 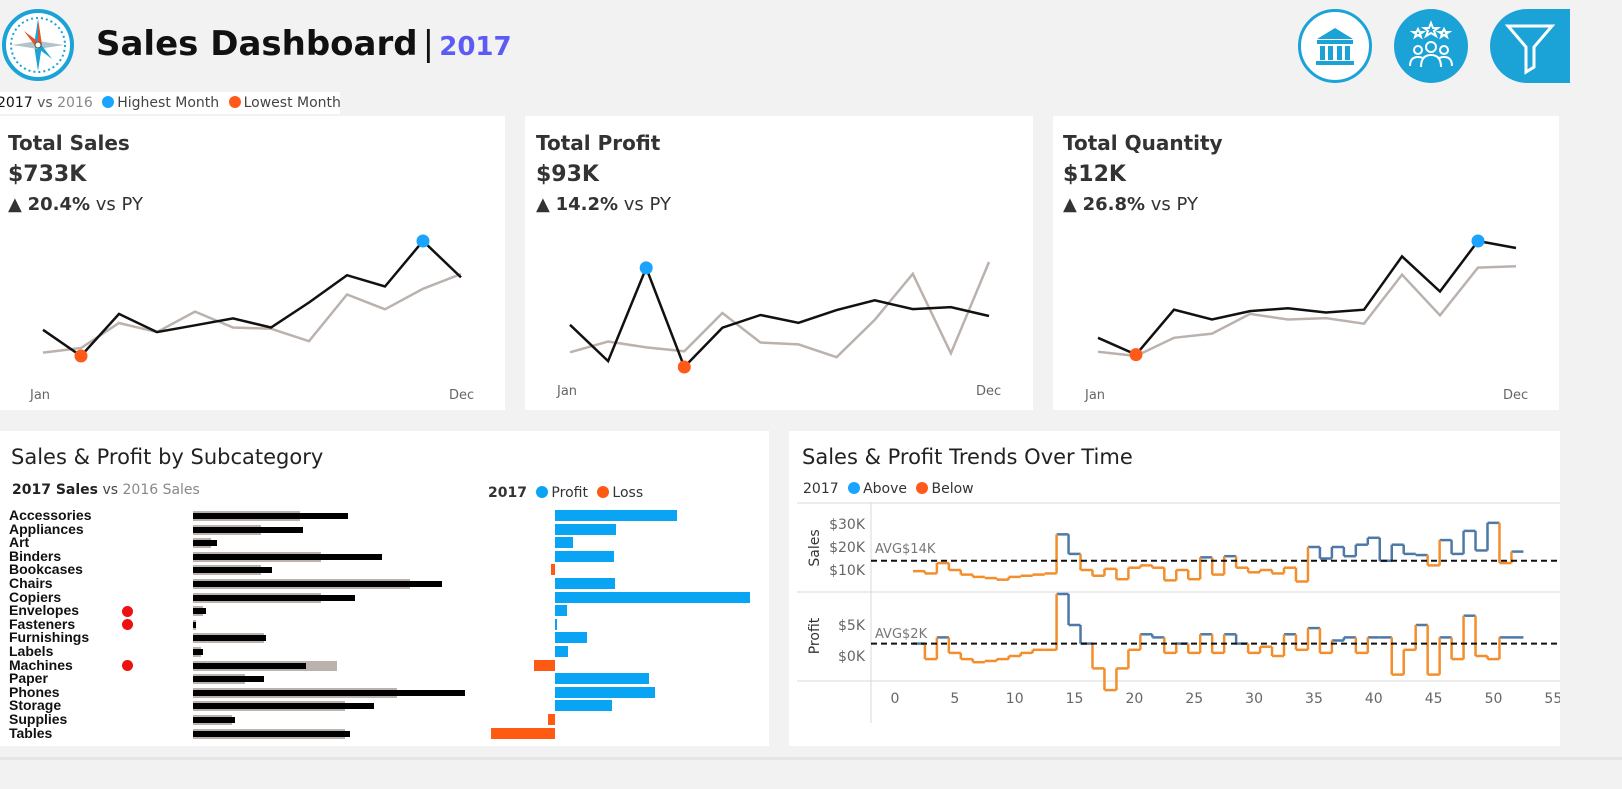 What do you see at coordinates (954, 699) in the screenshot?
I see `x-tick-label: 5` at bounding box center [954, 699].